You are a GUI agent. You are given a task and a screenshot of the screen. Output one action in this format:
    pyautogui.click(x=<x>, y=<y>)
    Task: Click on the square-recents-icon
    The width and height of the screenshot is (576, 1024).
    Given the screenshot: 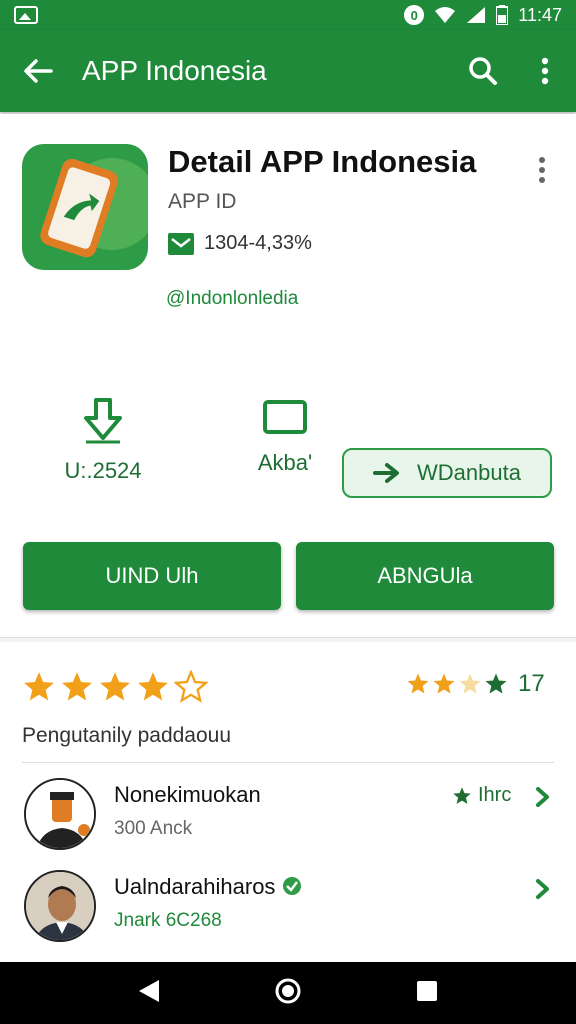 What is the action you would take?
    pyautogui.click(x=427, y=990)
    